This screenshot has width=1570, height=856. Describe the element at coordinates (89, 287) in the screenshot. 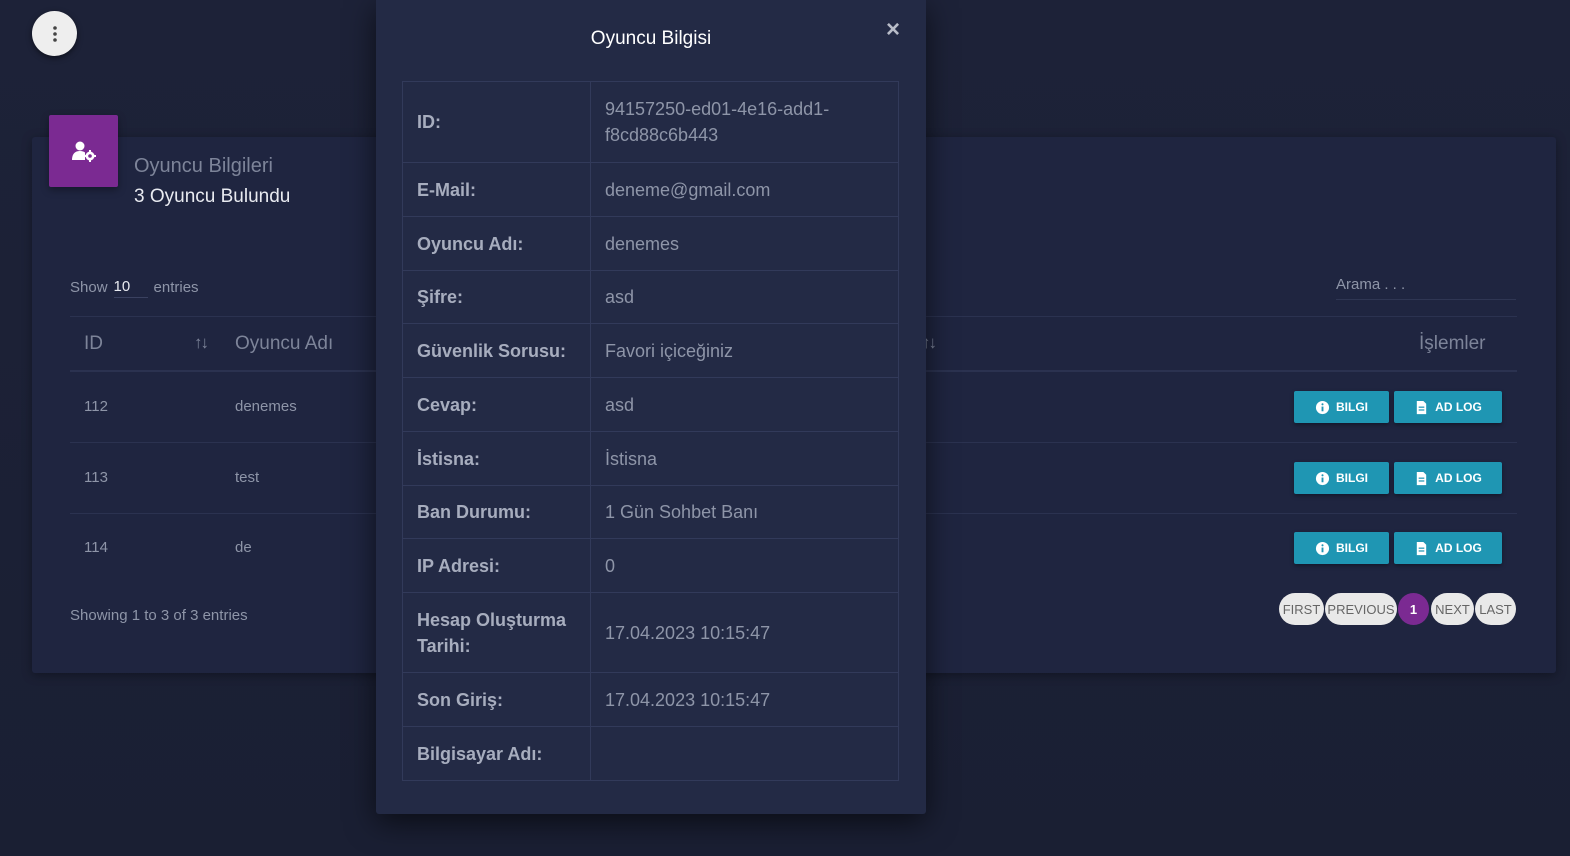

I see `show-label: Show` at that location.